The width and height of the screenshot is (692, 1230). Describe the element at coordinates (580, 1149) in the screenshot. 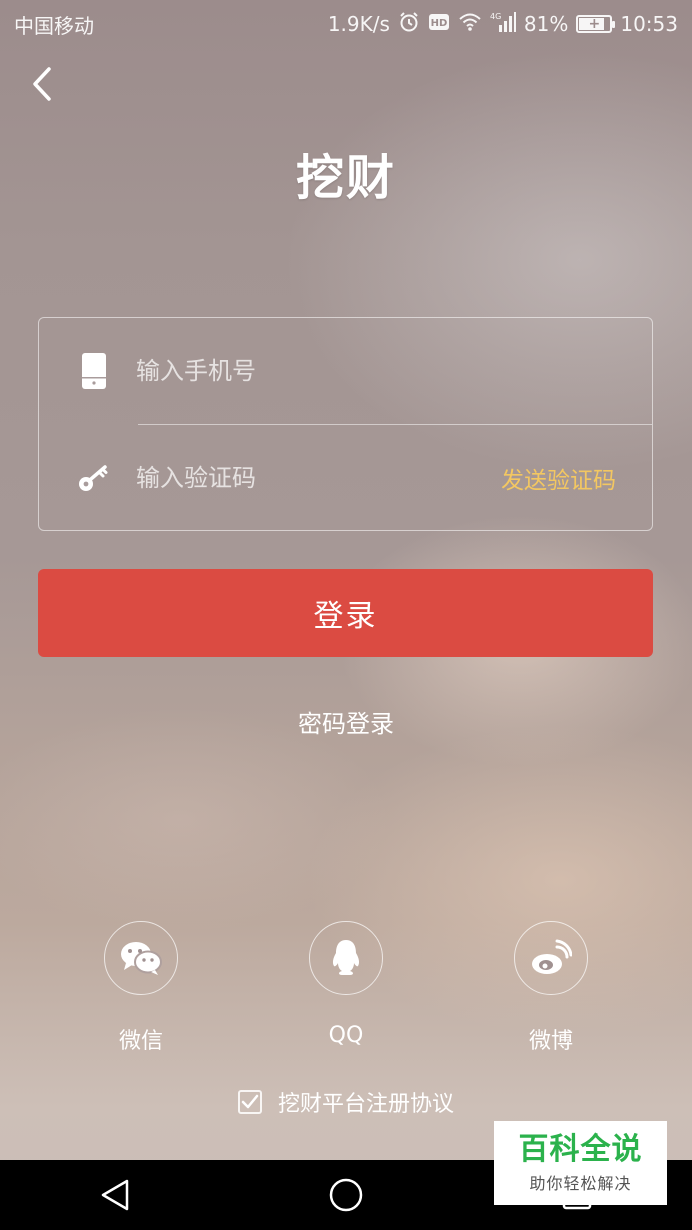

I see `watermark-title: 百科全说` at that location.